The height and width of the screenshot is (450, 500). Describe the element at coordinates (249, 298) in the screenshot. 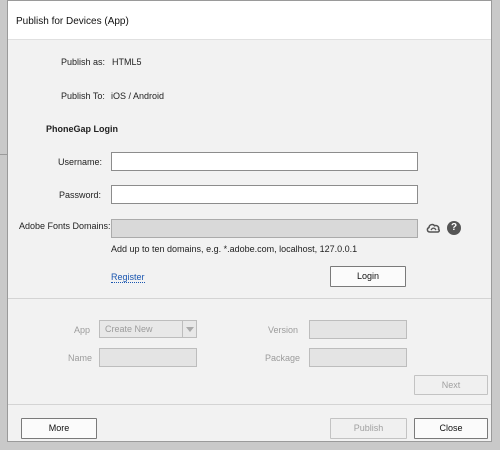

I see `divider-top` at that location.